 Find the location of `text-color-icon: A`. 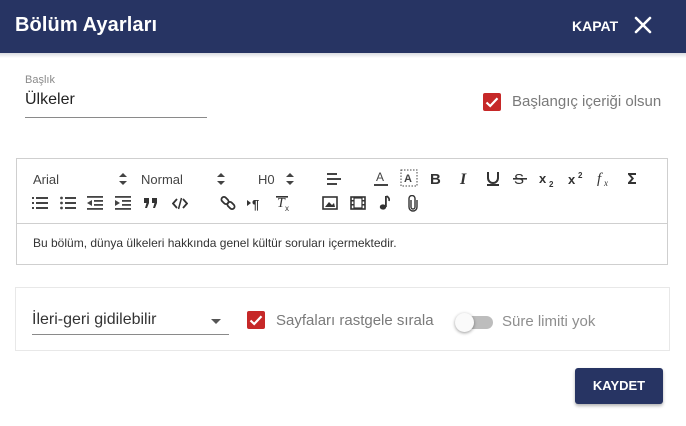

text-color-icon: A is located at coordinates (381, 178).